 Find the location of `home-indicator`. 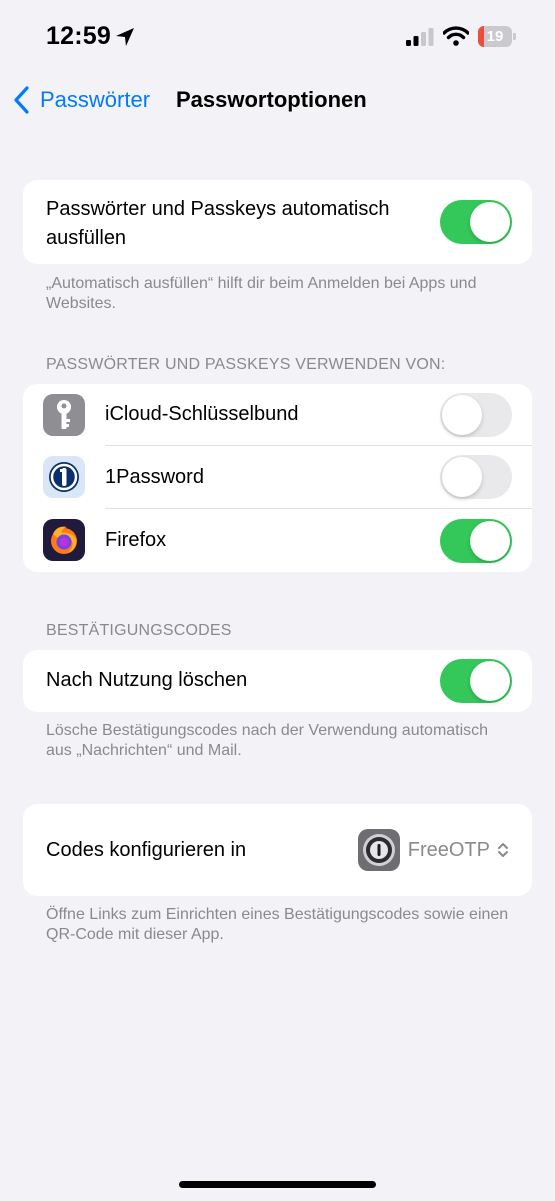

home-indicator is located at coordinates (277, 1184).